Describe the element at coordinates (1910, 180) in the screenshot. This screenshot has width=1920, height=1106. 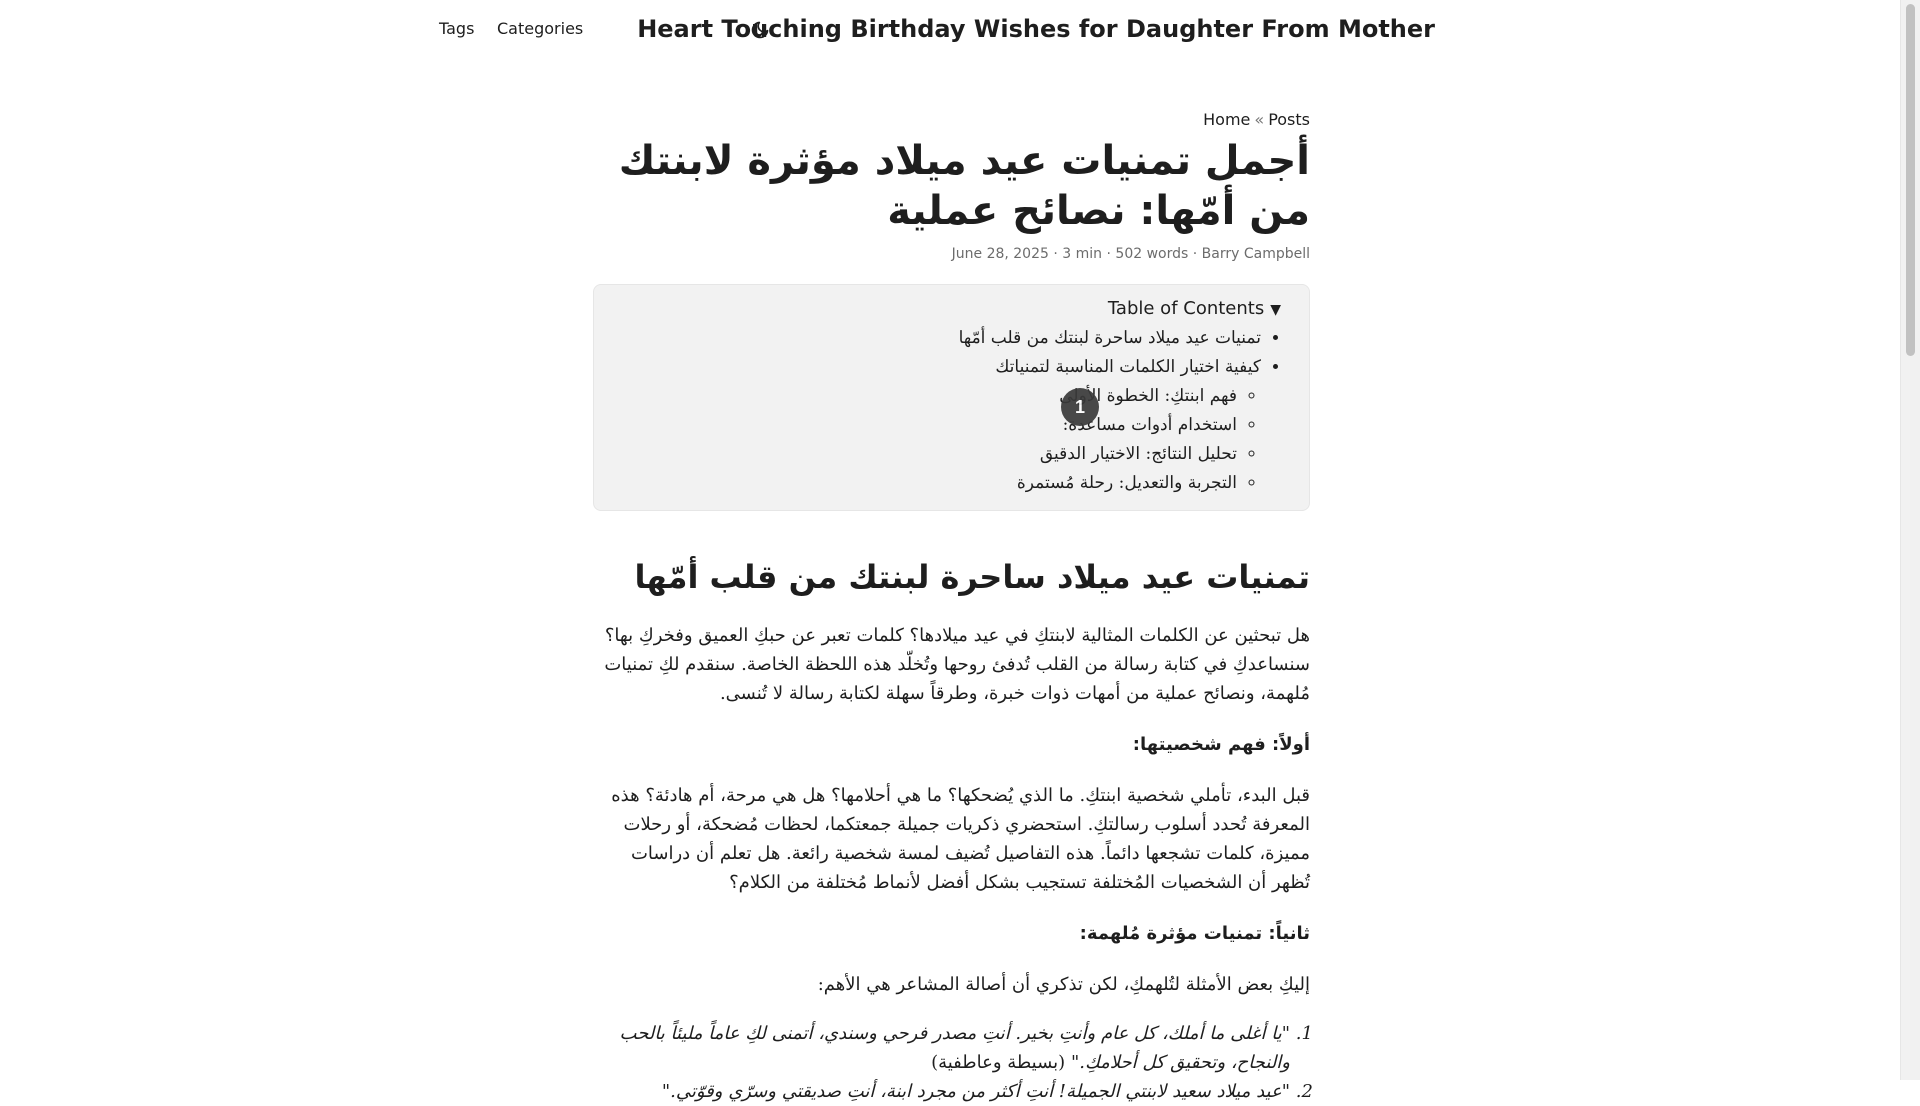
I see `scrollbar-thumb` at that location.